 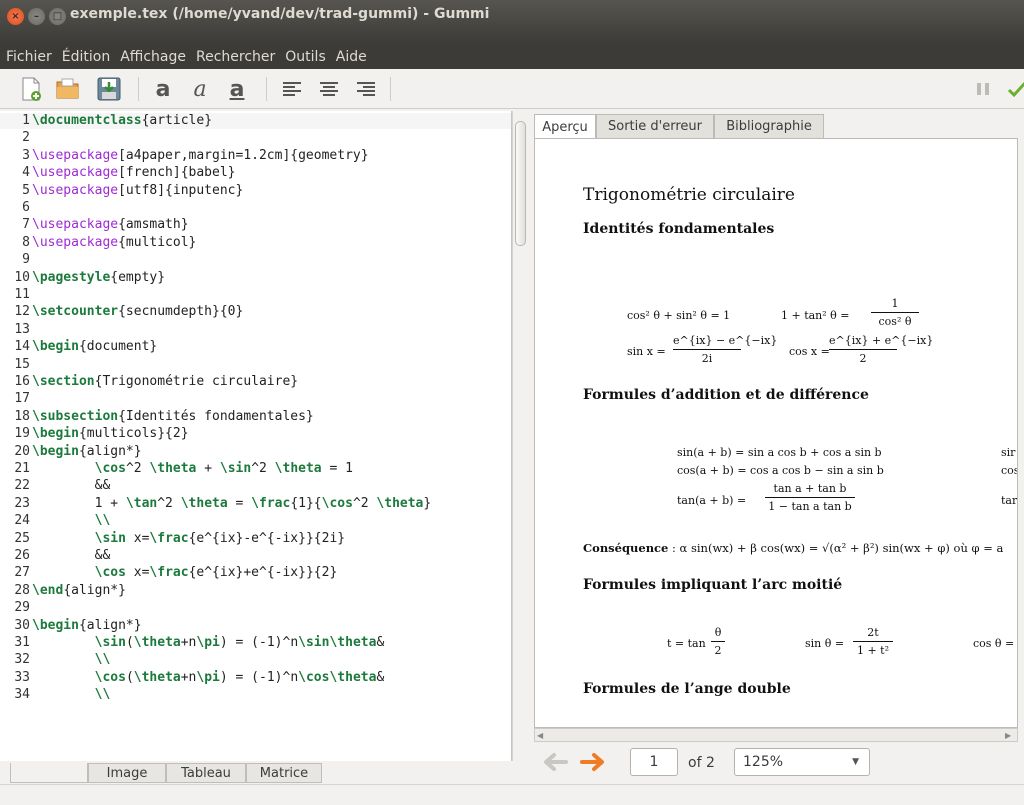 I want to click on new-file-icon, so click(x=31, y=89).